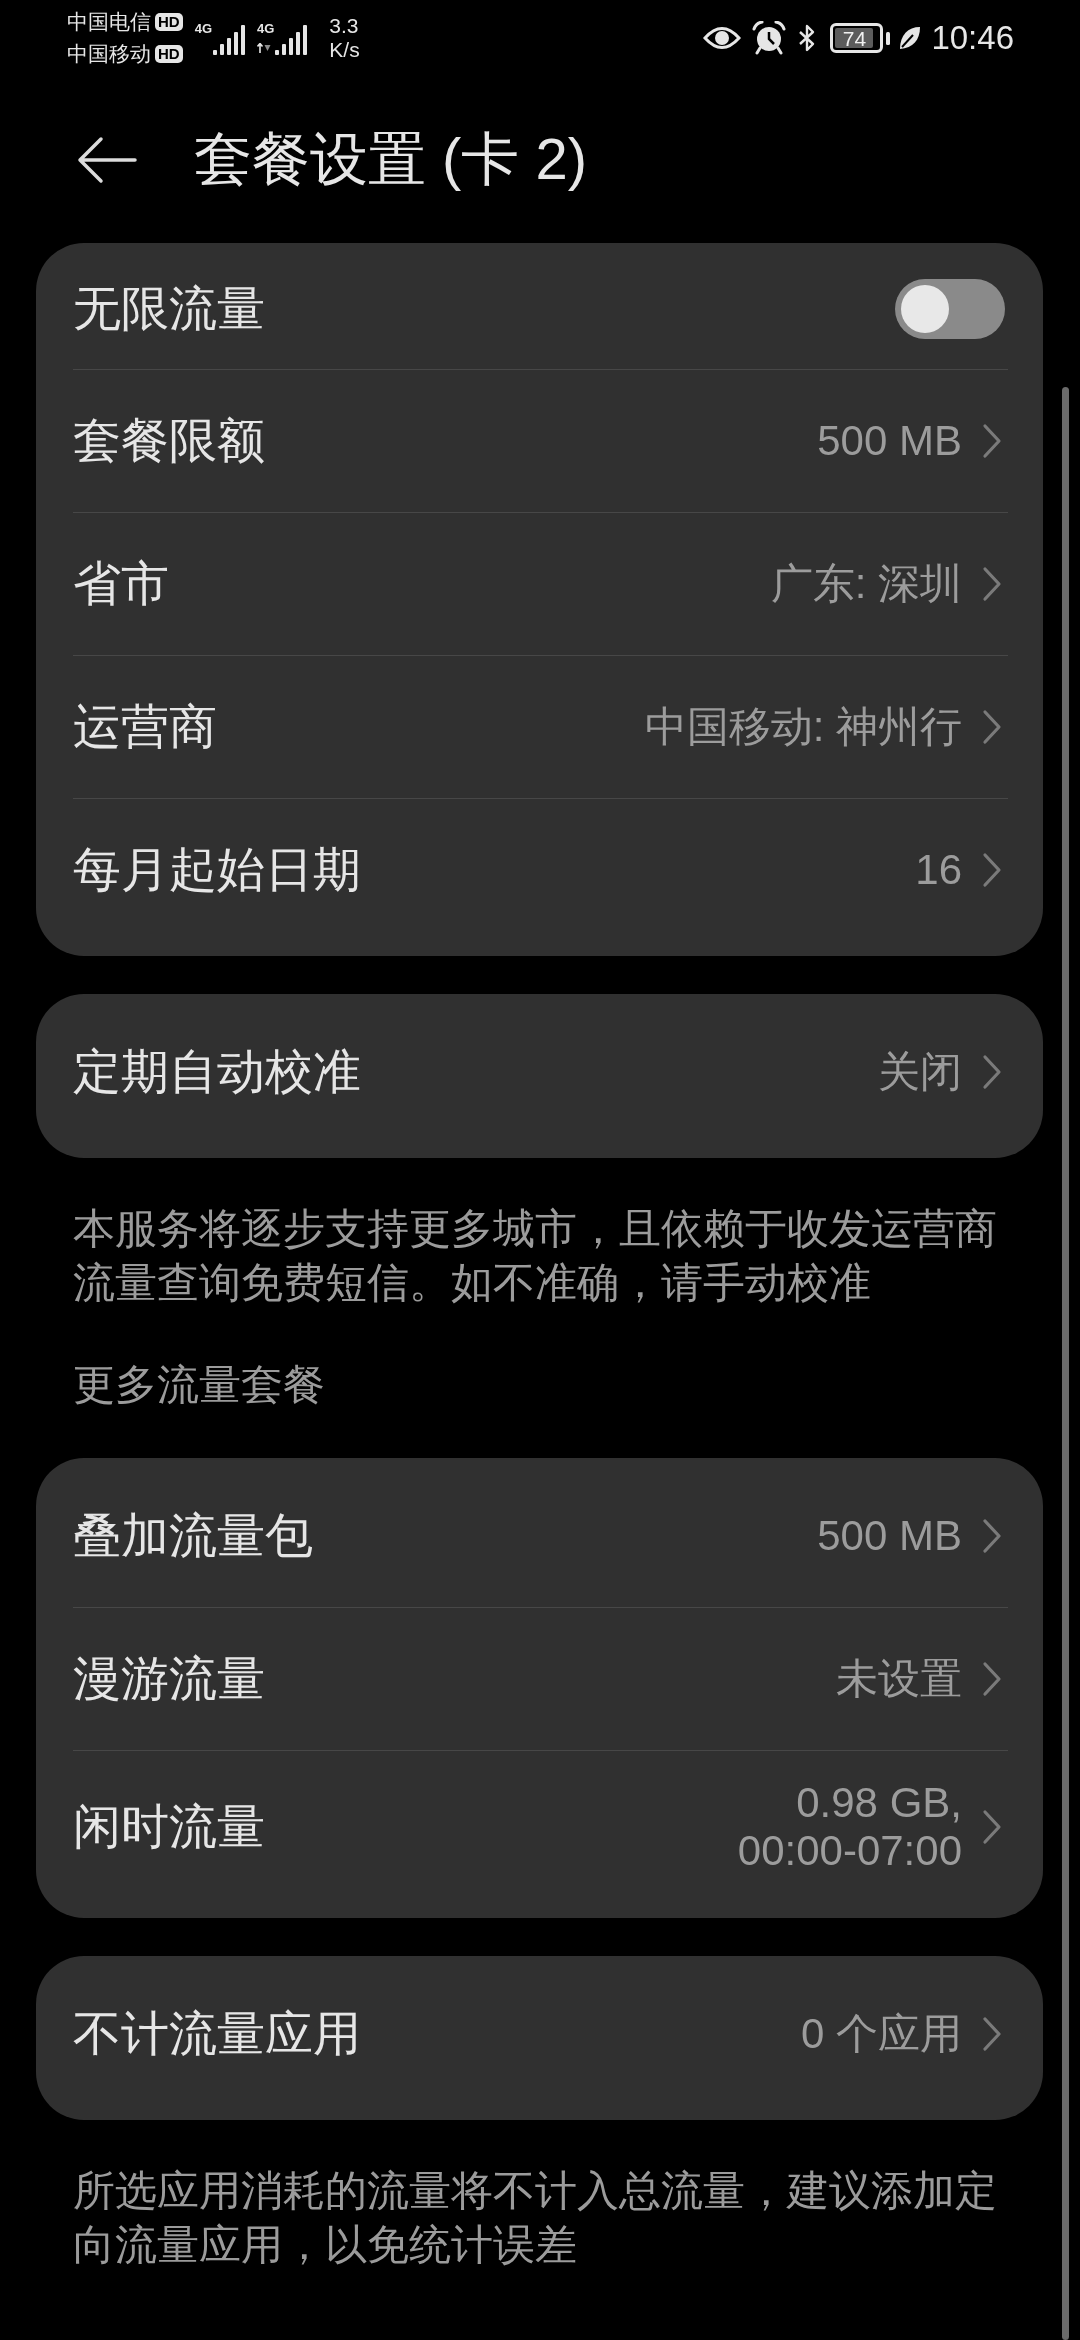  Describe the element at coordinates (169, 1679) in the screenshot. I see `item-label: 漫游流量` at that location.